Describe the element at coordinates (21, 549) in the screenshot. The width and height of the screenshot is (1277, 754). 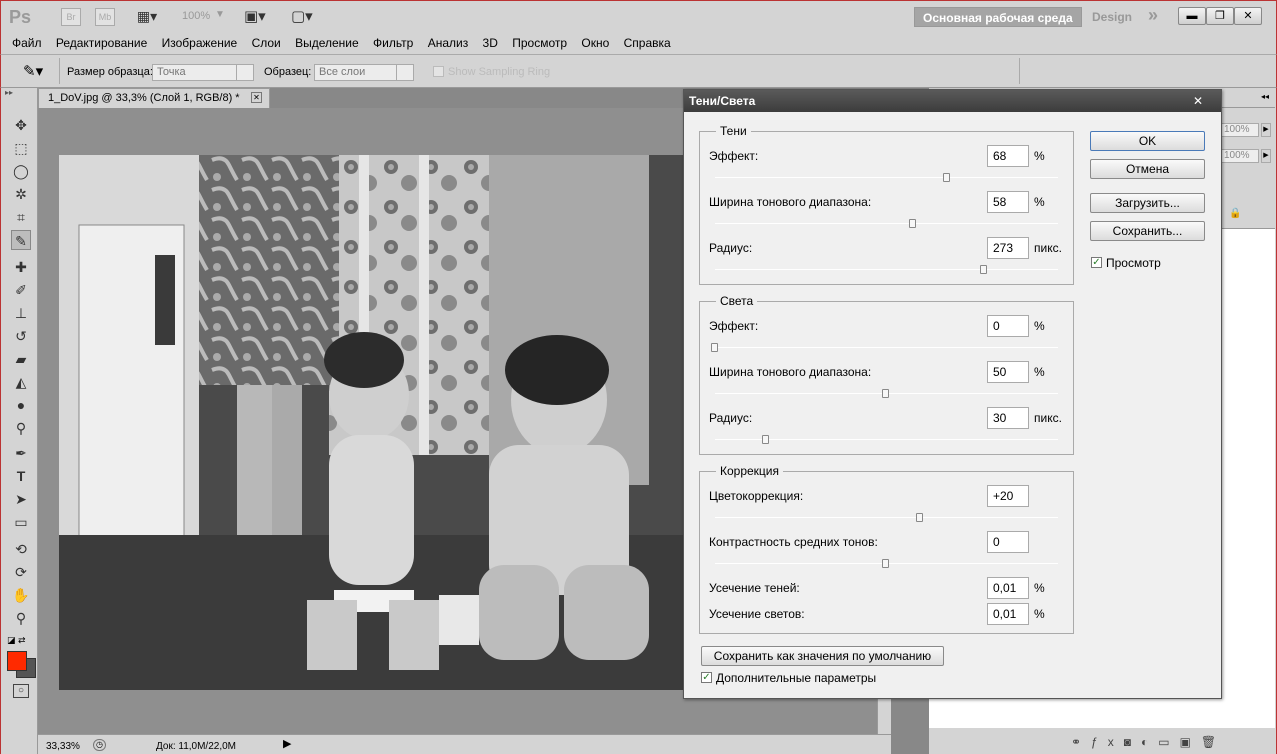
I see `3d-rotate-tool-icon: ⟲` at that location.